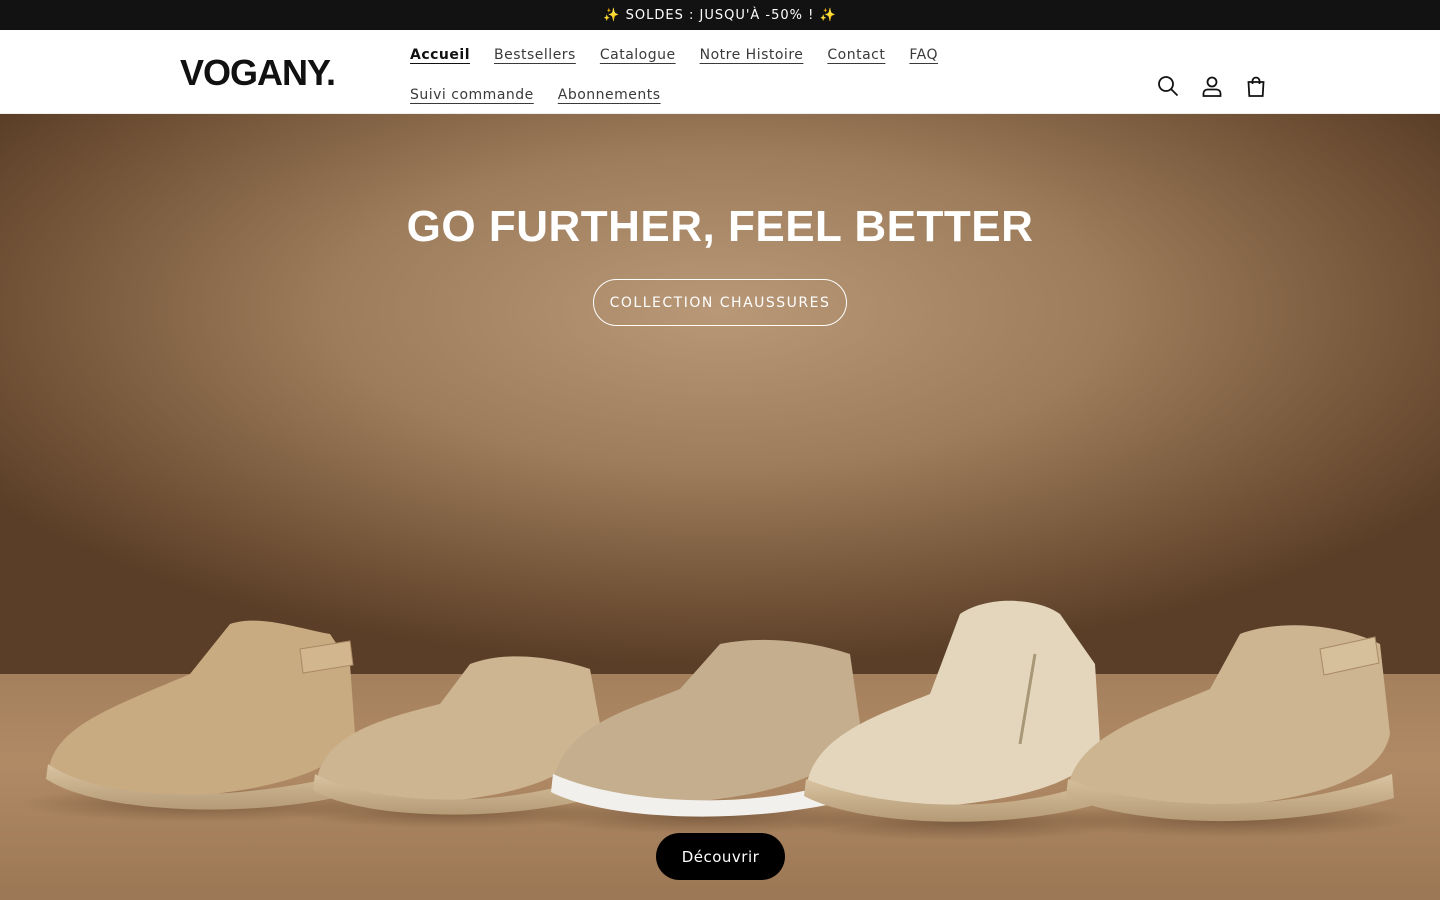 This screenshot has width=1440, height=900. I want to click on announcement-bar: ✨ SOLDES : JUSQU'À -50% ! ✨, so click(720, 15).